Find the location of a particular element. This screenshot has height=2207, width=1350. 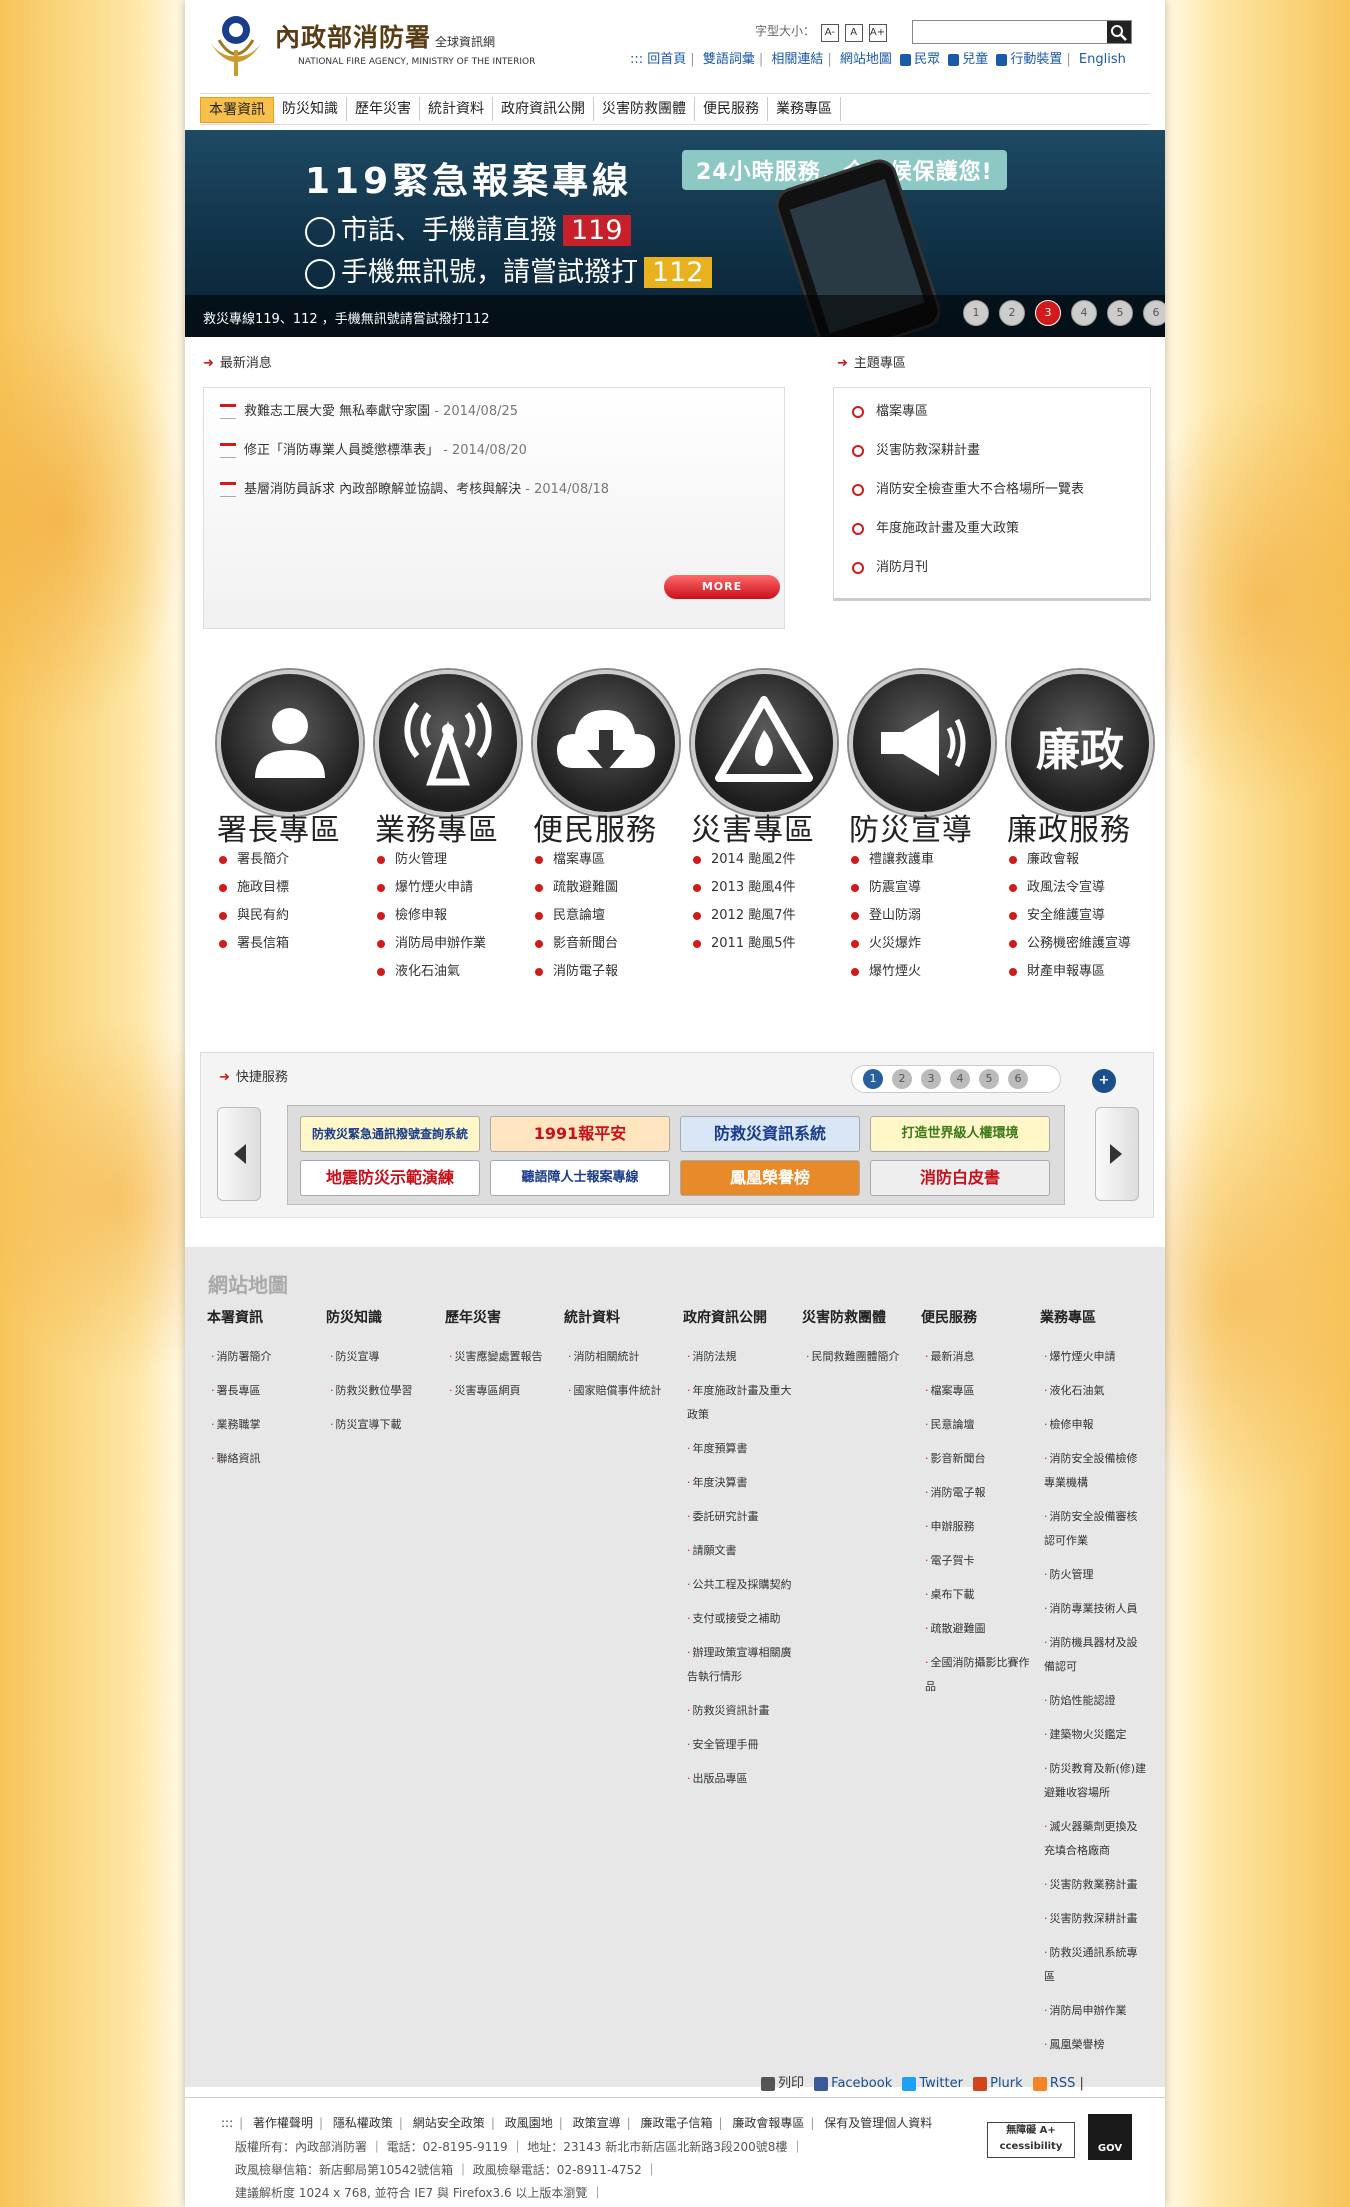

sitemap-link: · 防火管理 is located at coordinates (1094, 1575).